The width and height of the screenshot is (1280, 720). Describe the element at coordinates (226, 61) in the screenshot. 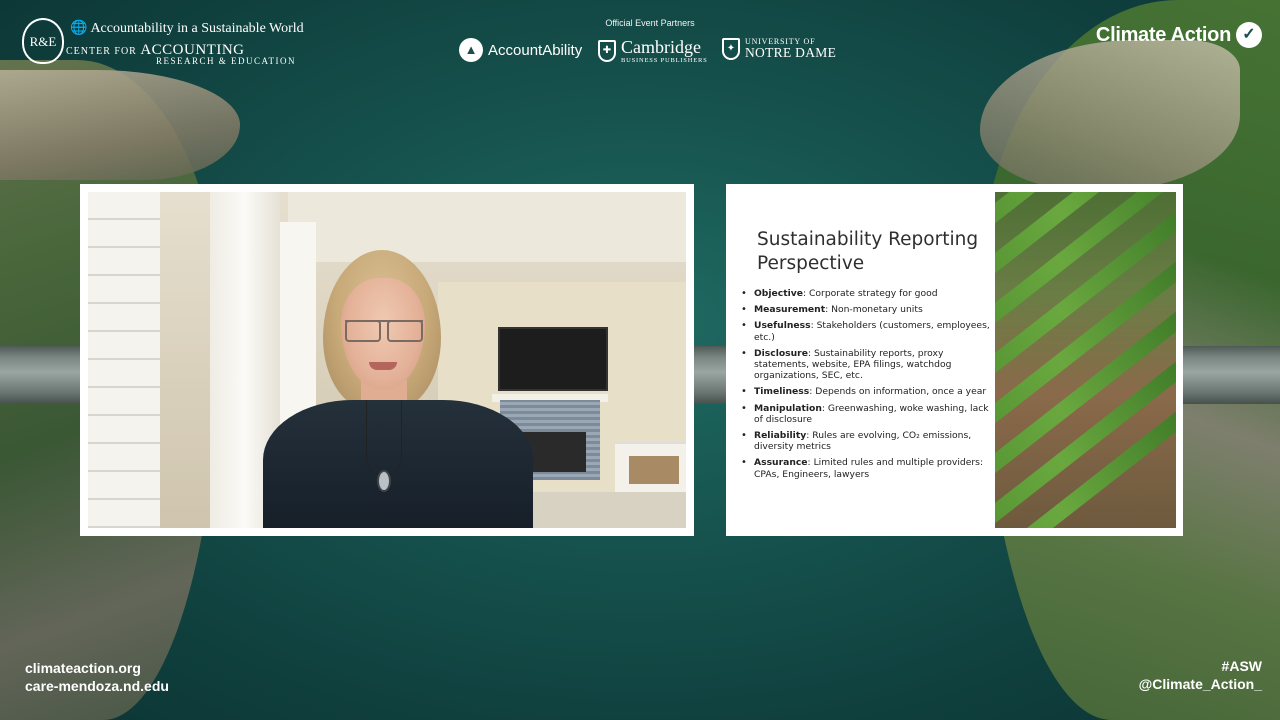

I see `care-research-education: RESEARCH & EDUCATION` at that location.